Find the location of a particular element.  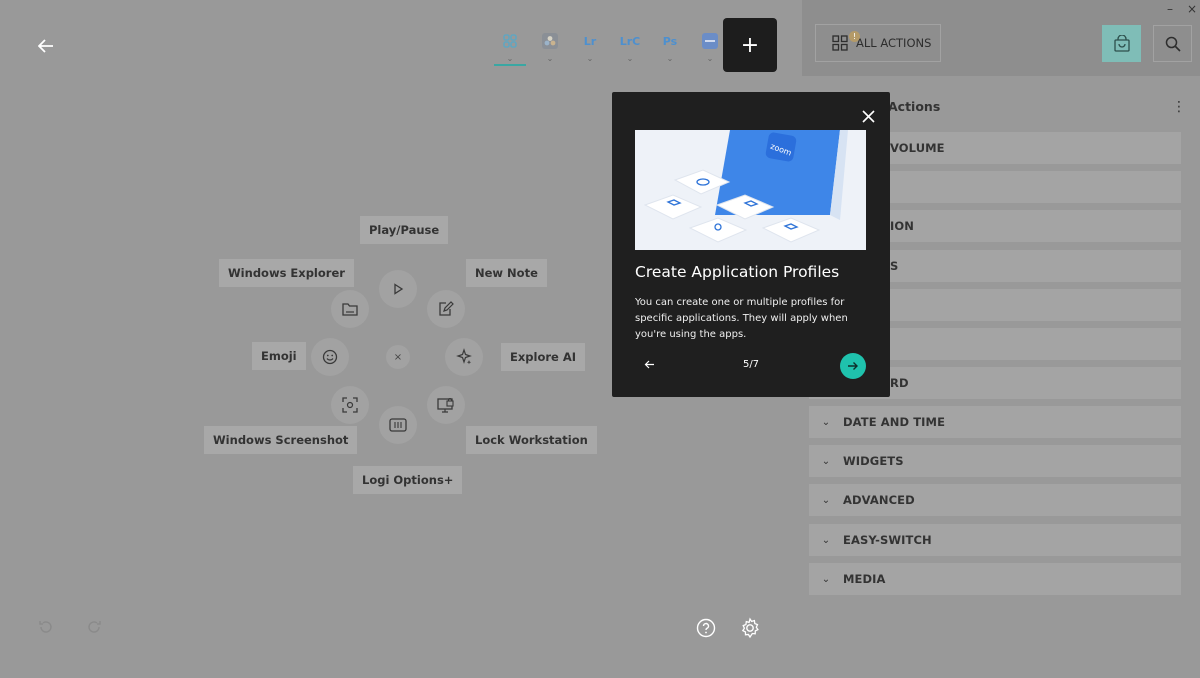

logi-options-icon is located at coordinates (398, 425).